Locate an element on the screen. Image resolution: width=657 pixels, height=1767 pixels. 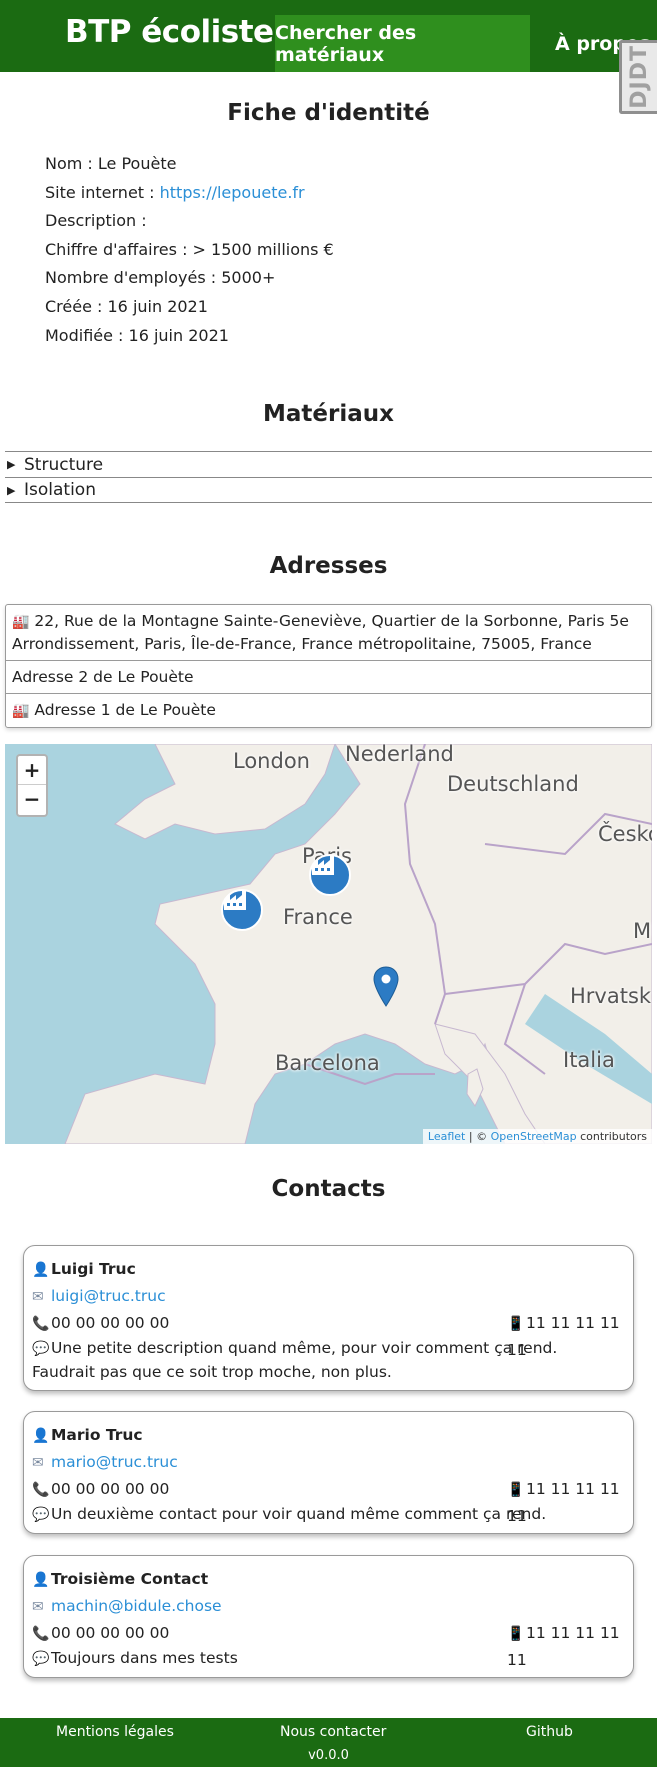
map-label-m: M is located at coordinates (642, 931).